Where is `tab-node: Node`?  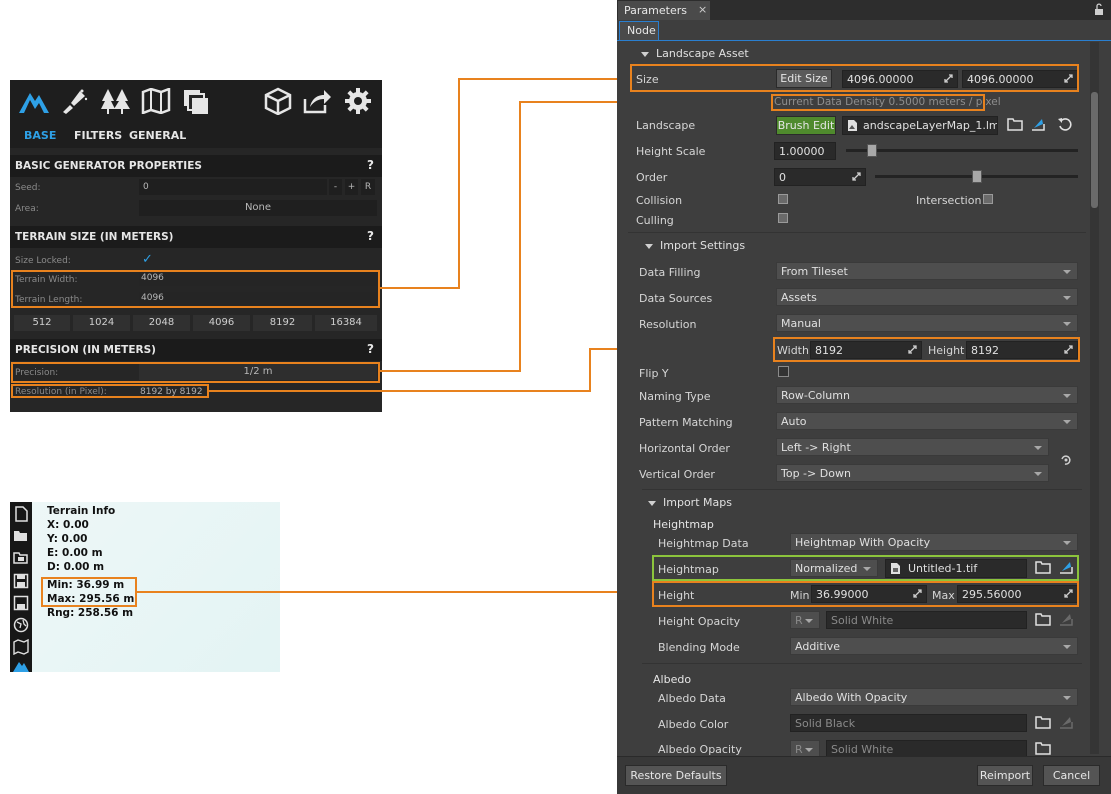 tab-node: Node is located at coordinates (639, 30).